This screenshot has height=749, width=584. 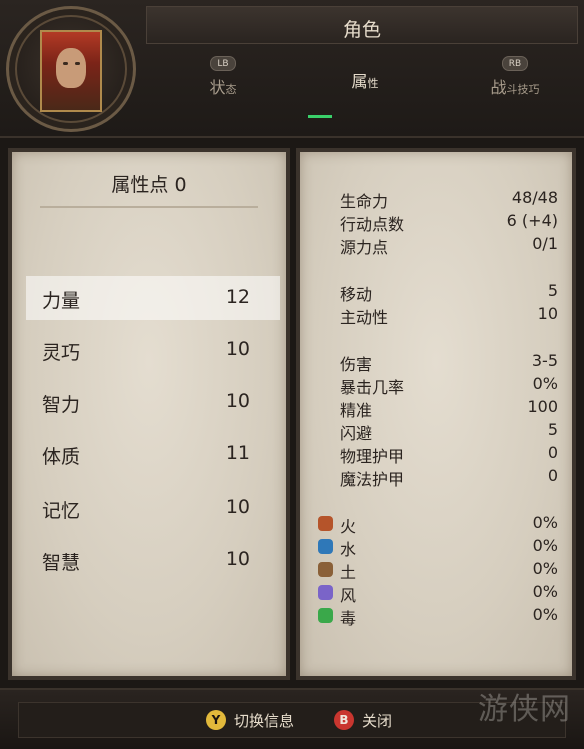 I want to click on stat-name: 物理护甲, so click(x=372, y=456).